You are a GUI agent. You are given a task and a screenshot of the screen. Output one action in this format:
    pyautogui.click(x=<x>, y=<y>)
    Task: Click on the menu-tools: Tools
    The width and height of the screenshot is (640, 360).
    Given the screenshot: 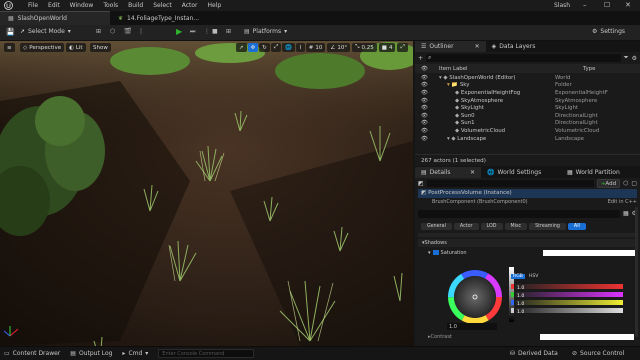 What is the action you would take?
    pyautogui.click(x=110, y=5)
    